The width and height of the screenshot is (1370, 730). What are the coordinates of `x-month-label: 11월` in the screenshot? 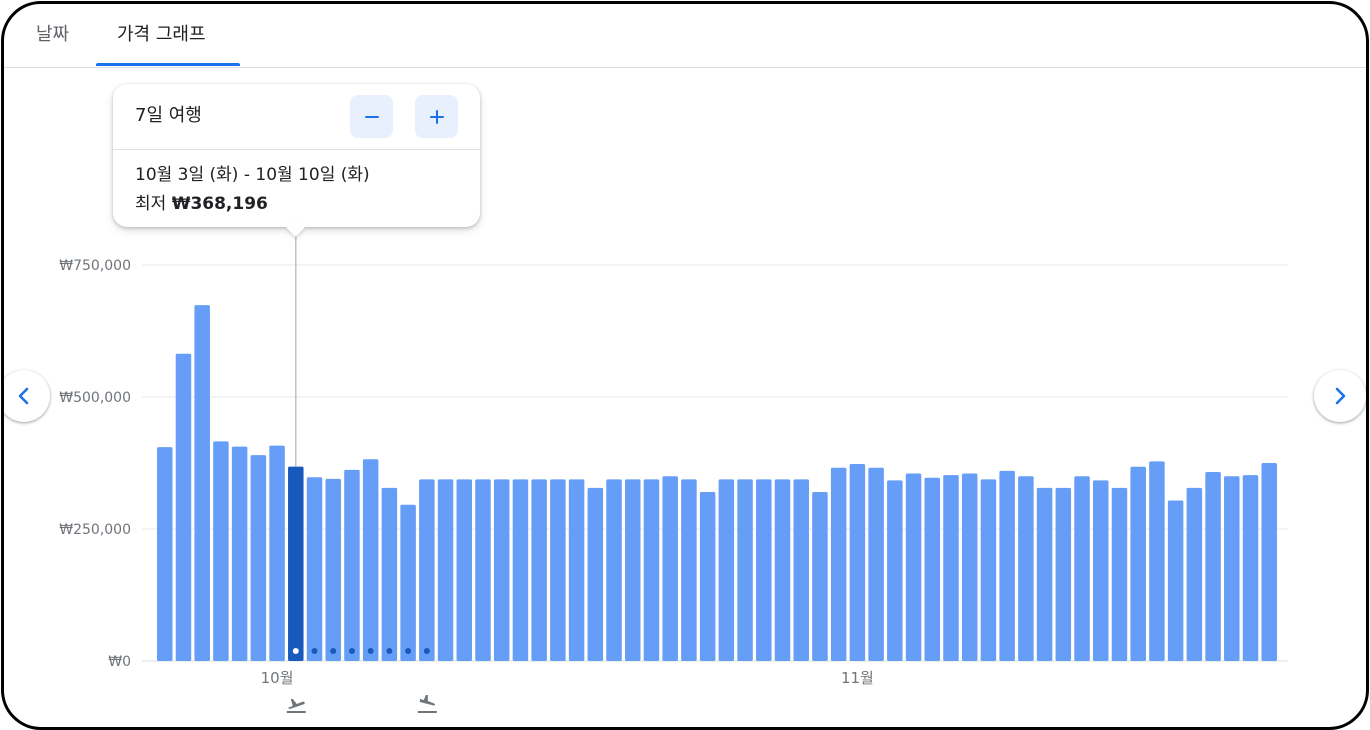 It's located at (857, 678).